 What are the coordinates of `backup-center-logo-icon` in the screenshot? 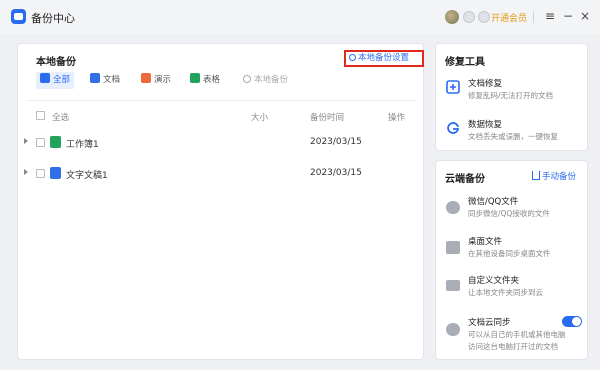 It's located at (18, 16).